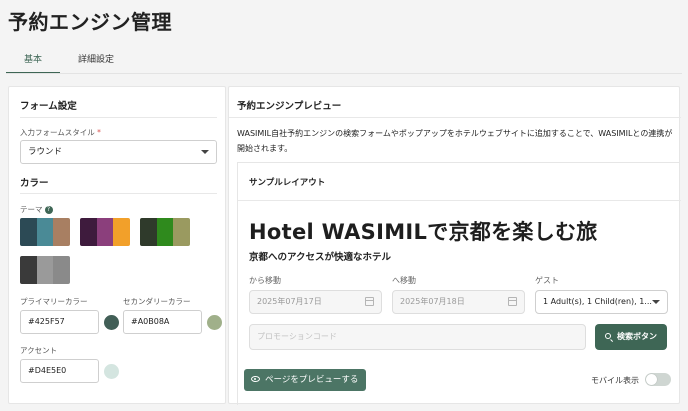 This screenshot has height=411, width=688. I want to click on theme-label: テーマ?, so click(36, 209).